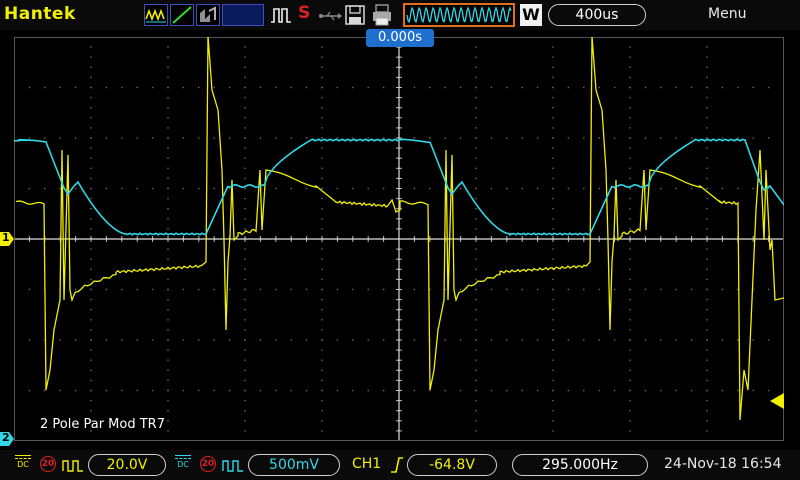 Image resolution: width=800 pixels, height=480 pixels. Describe the element at coordinates (727, 14) in the screenshot. I see `menu-button: Menu` at that location.